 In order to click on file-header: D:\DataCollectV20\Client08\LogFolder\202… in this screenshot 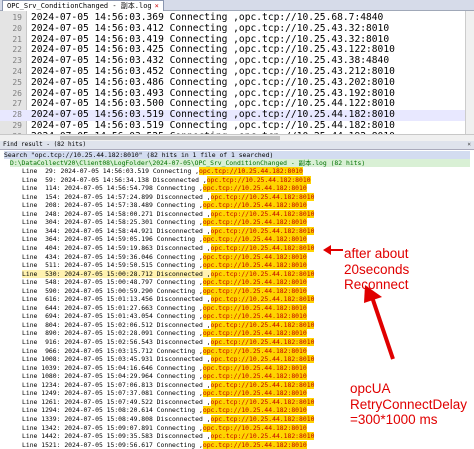, I will do `click(240, 163)`.